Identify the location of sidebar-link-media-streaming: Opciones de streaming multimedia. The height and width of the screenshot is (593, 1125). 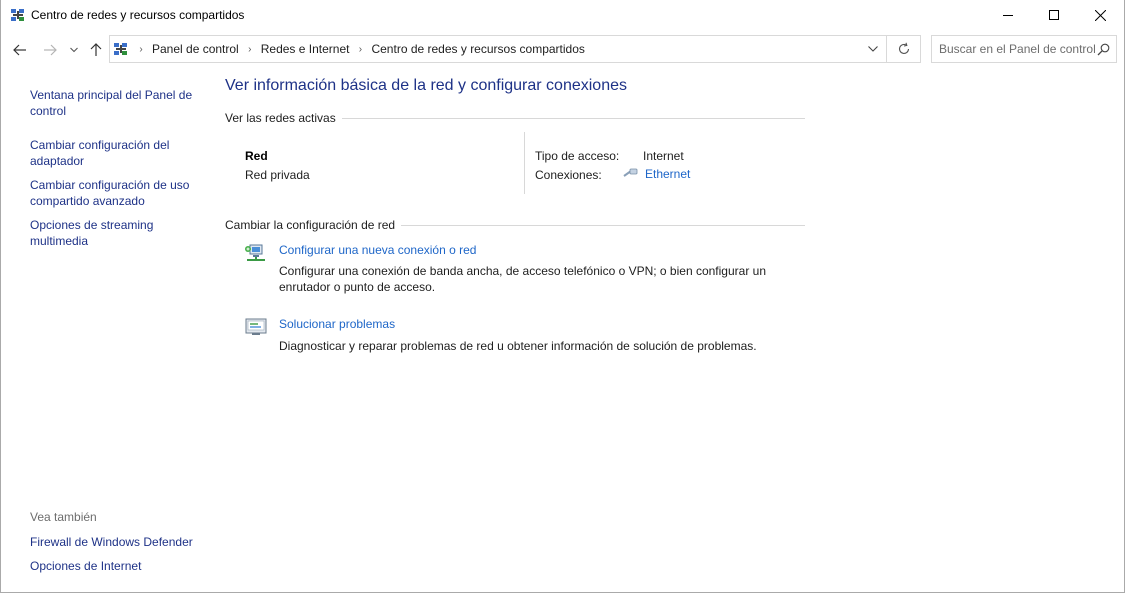
(118, 233).